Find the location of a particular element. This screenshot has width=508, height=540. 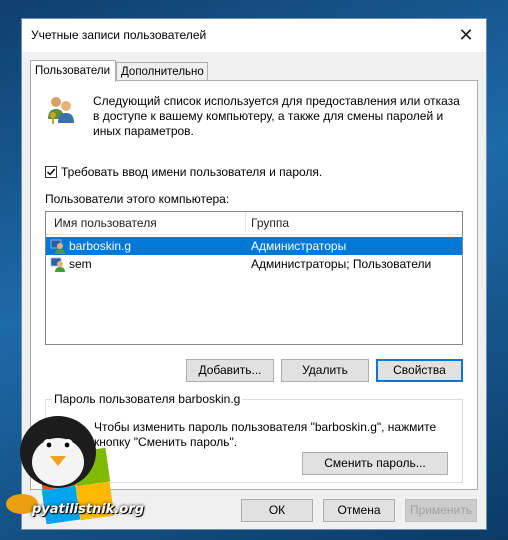

require-password-checkbox is located at coordinates (51, 172).